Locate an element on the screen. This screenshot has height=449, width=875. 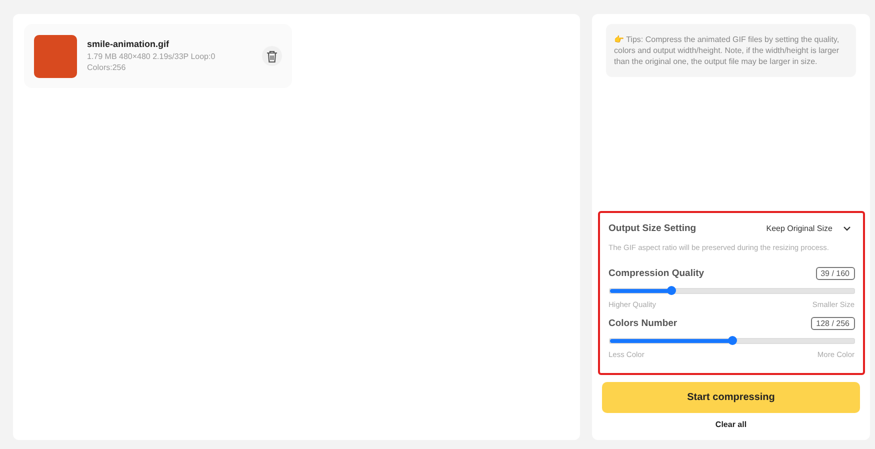
trash-icon is located at coordinates (272, 56).